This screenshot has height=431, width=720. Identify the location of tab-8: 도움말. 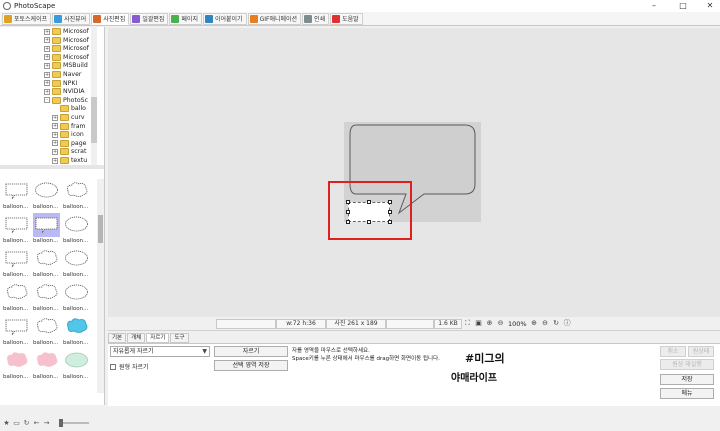
(346, 18).